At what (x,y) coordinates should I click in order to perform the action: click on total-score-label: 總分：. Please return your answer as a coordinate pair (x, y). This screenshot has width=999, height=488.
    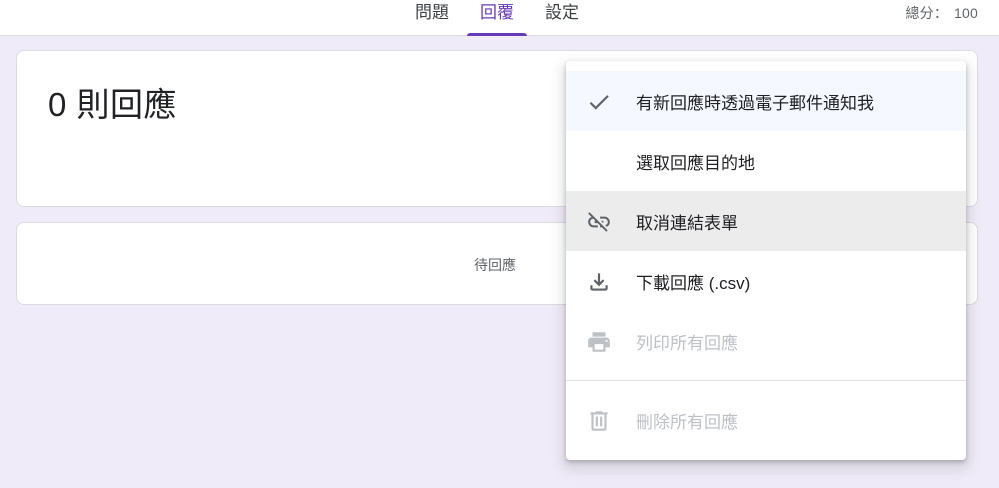
    Looking at the image, I should click on (927, 13).